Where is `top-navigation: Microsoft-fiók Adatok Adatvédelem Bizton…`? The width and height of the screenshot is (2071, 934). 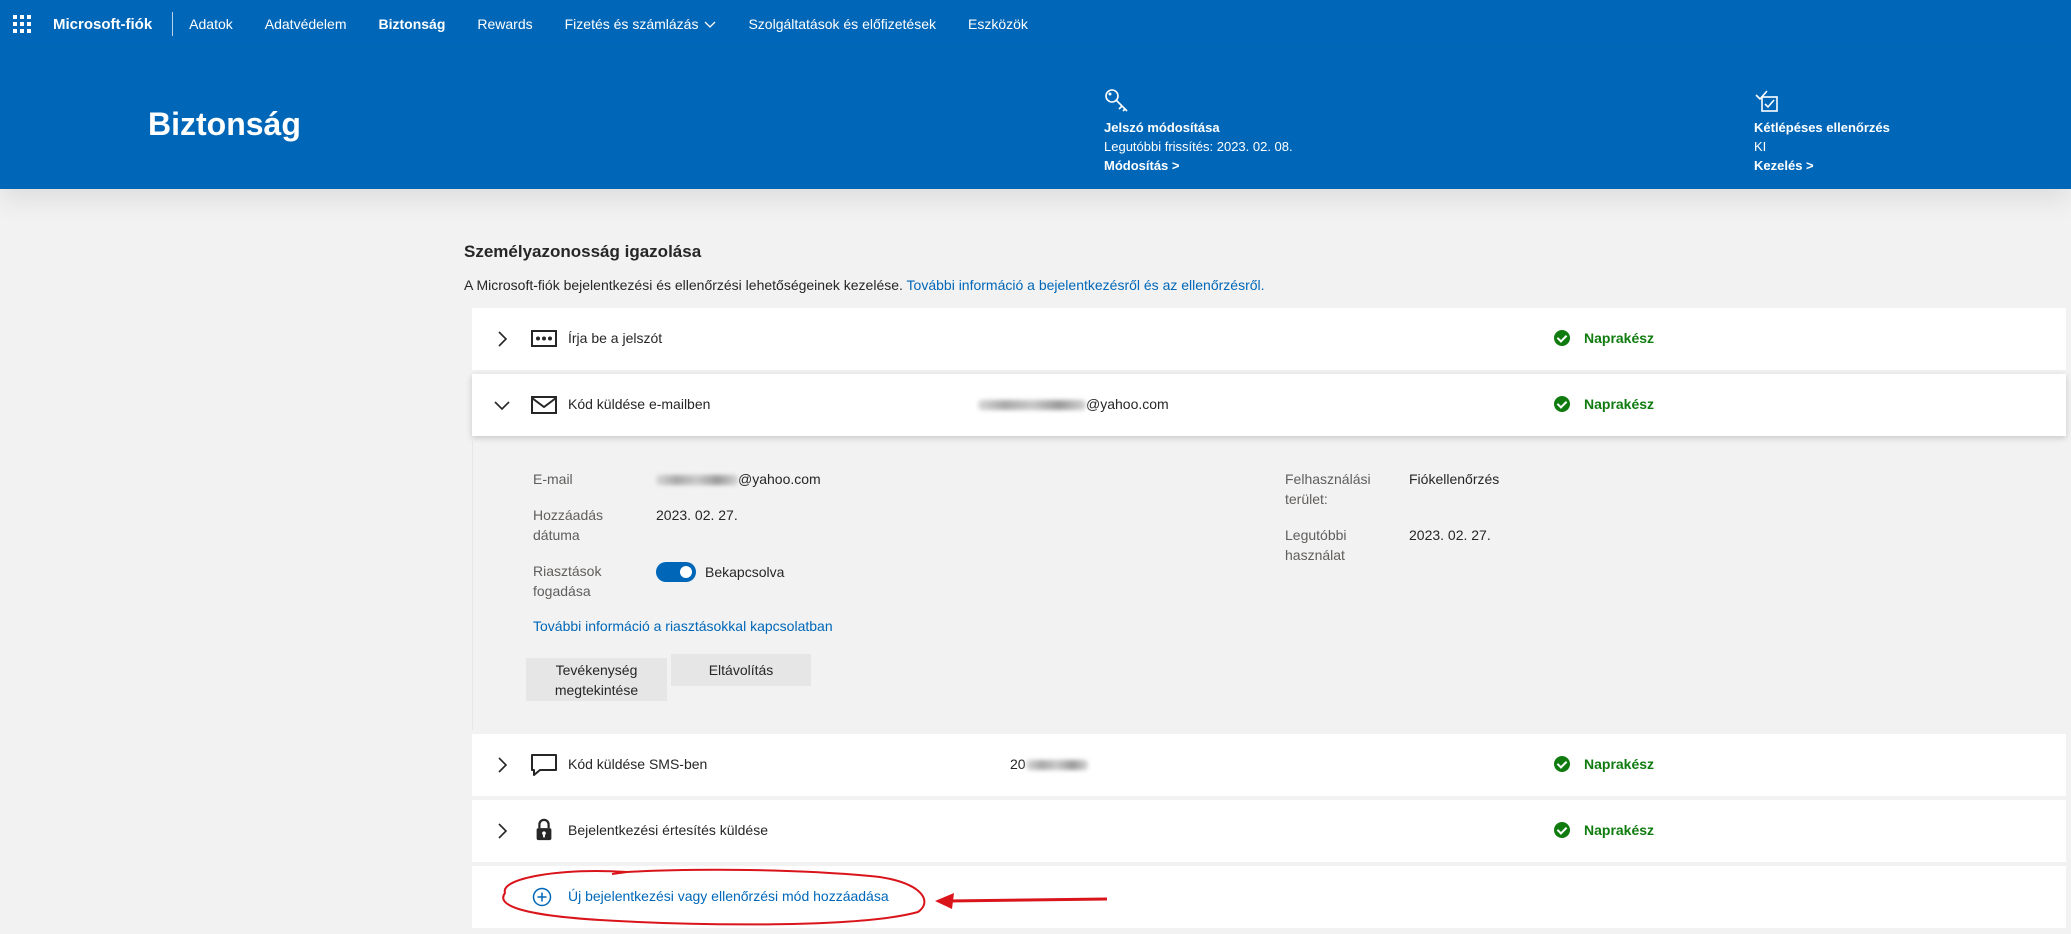
top-navigation: Microsoft-fiók Adatok Adatvédelem Bizton… is located at coordinates (1035, 24).